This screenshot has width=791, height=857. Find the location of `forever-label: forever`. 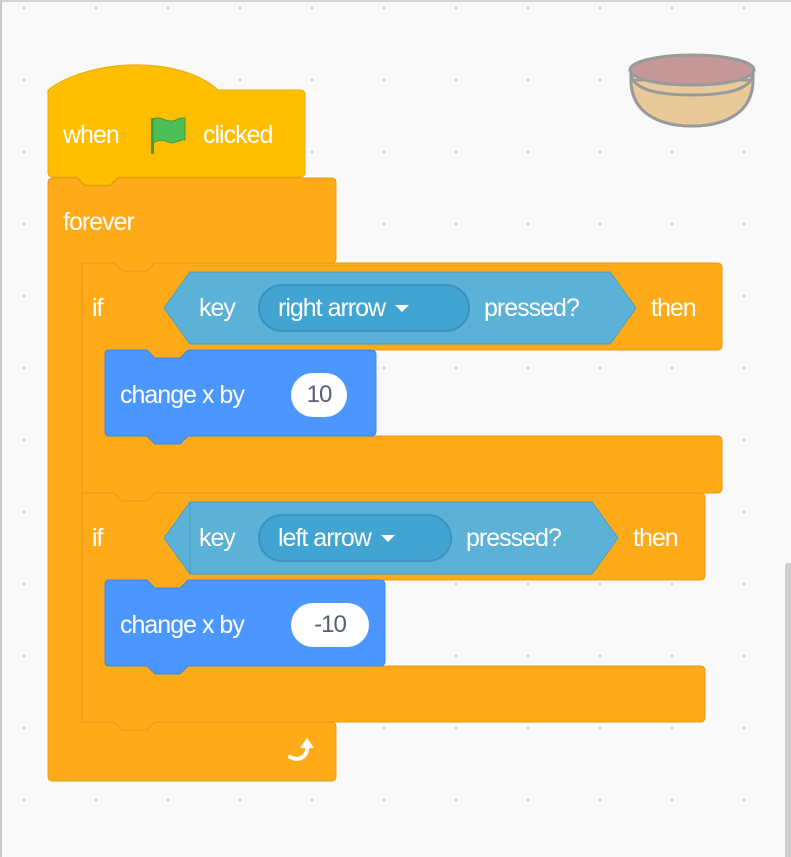

forever-label: forever is located at coordinates (99, 222).